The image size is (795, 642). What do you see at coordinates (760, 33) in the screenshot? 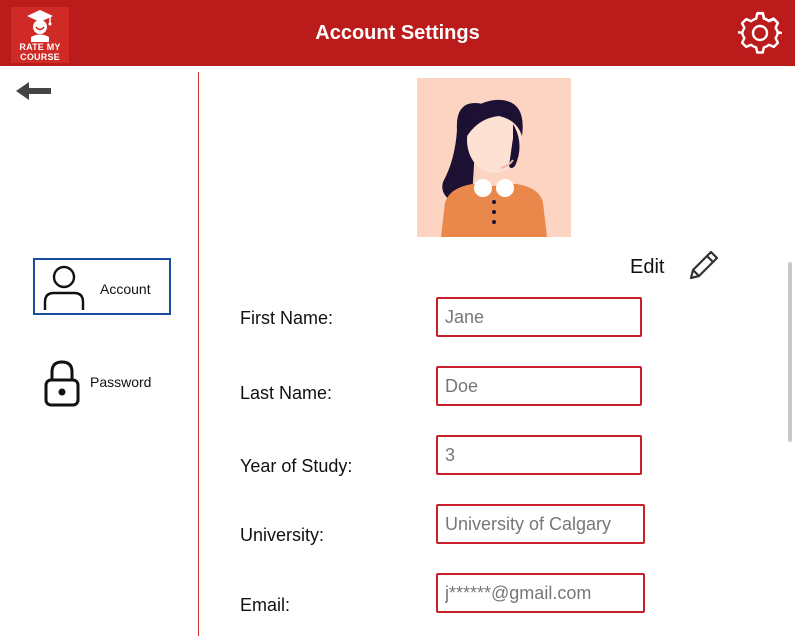
I see `gear-icon` at bounding box center [760, 33].